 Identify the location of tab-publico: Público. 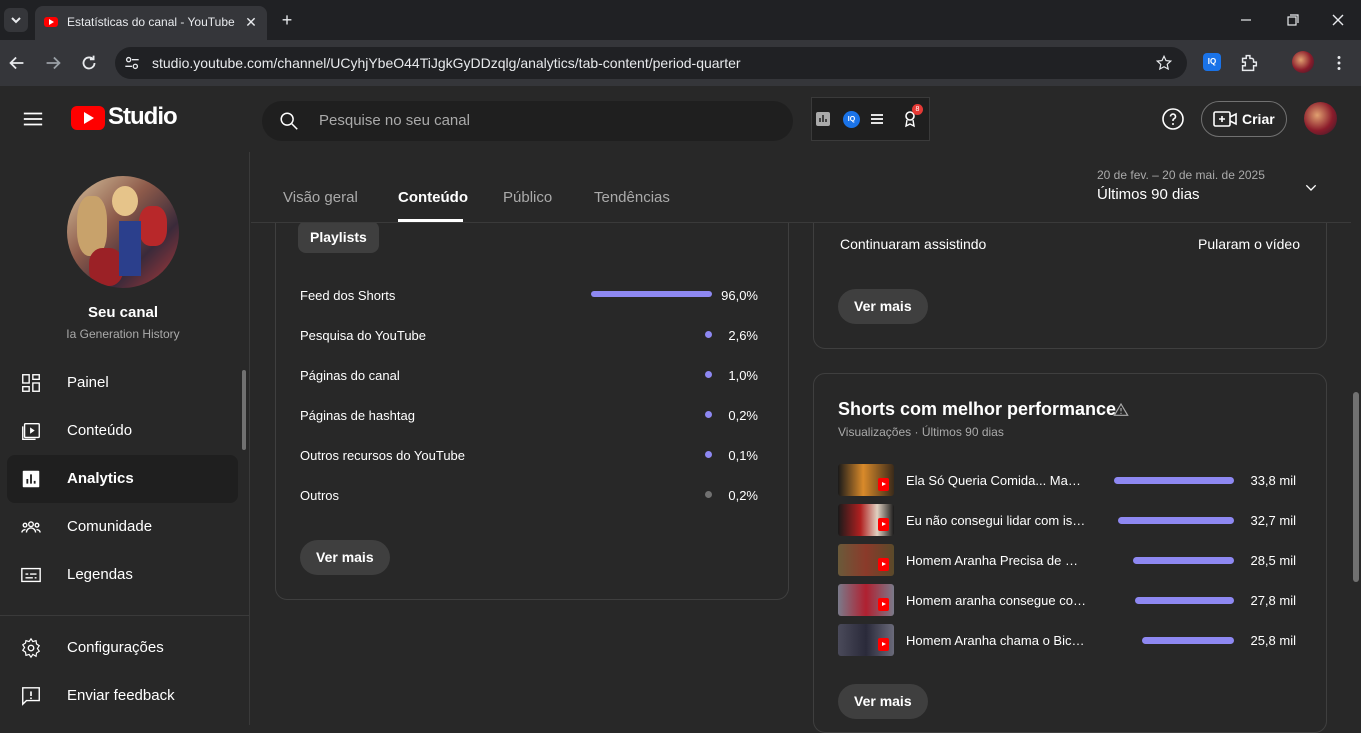
(527, 197).